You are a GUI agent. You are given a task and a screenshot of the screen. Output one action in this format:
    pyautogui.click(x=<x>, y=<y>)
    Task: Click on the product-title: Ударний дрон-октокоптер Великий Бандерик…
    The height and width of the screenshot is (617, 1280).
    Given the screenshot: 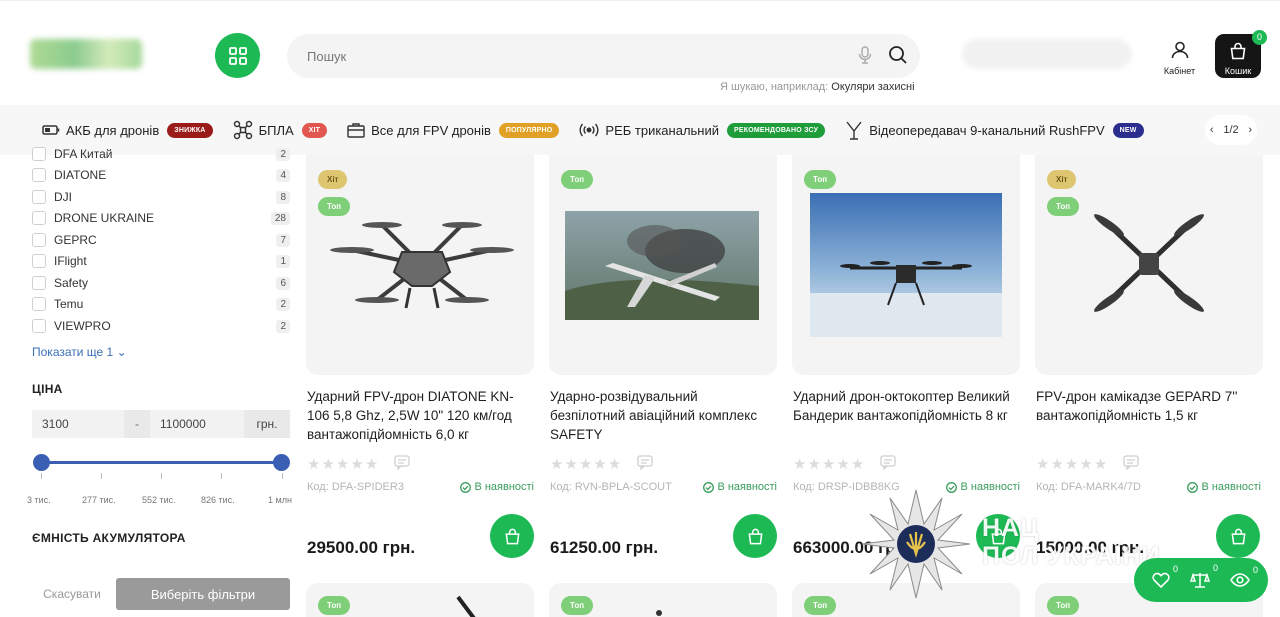 What is the action you would take?
    pyautogui.click(x=904, y=406)
    